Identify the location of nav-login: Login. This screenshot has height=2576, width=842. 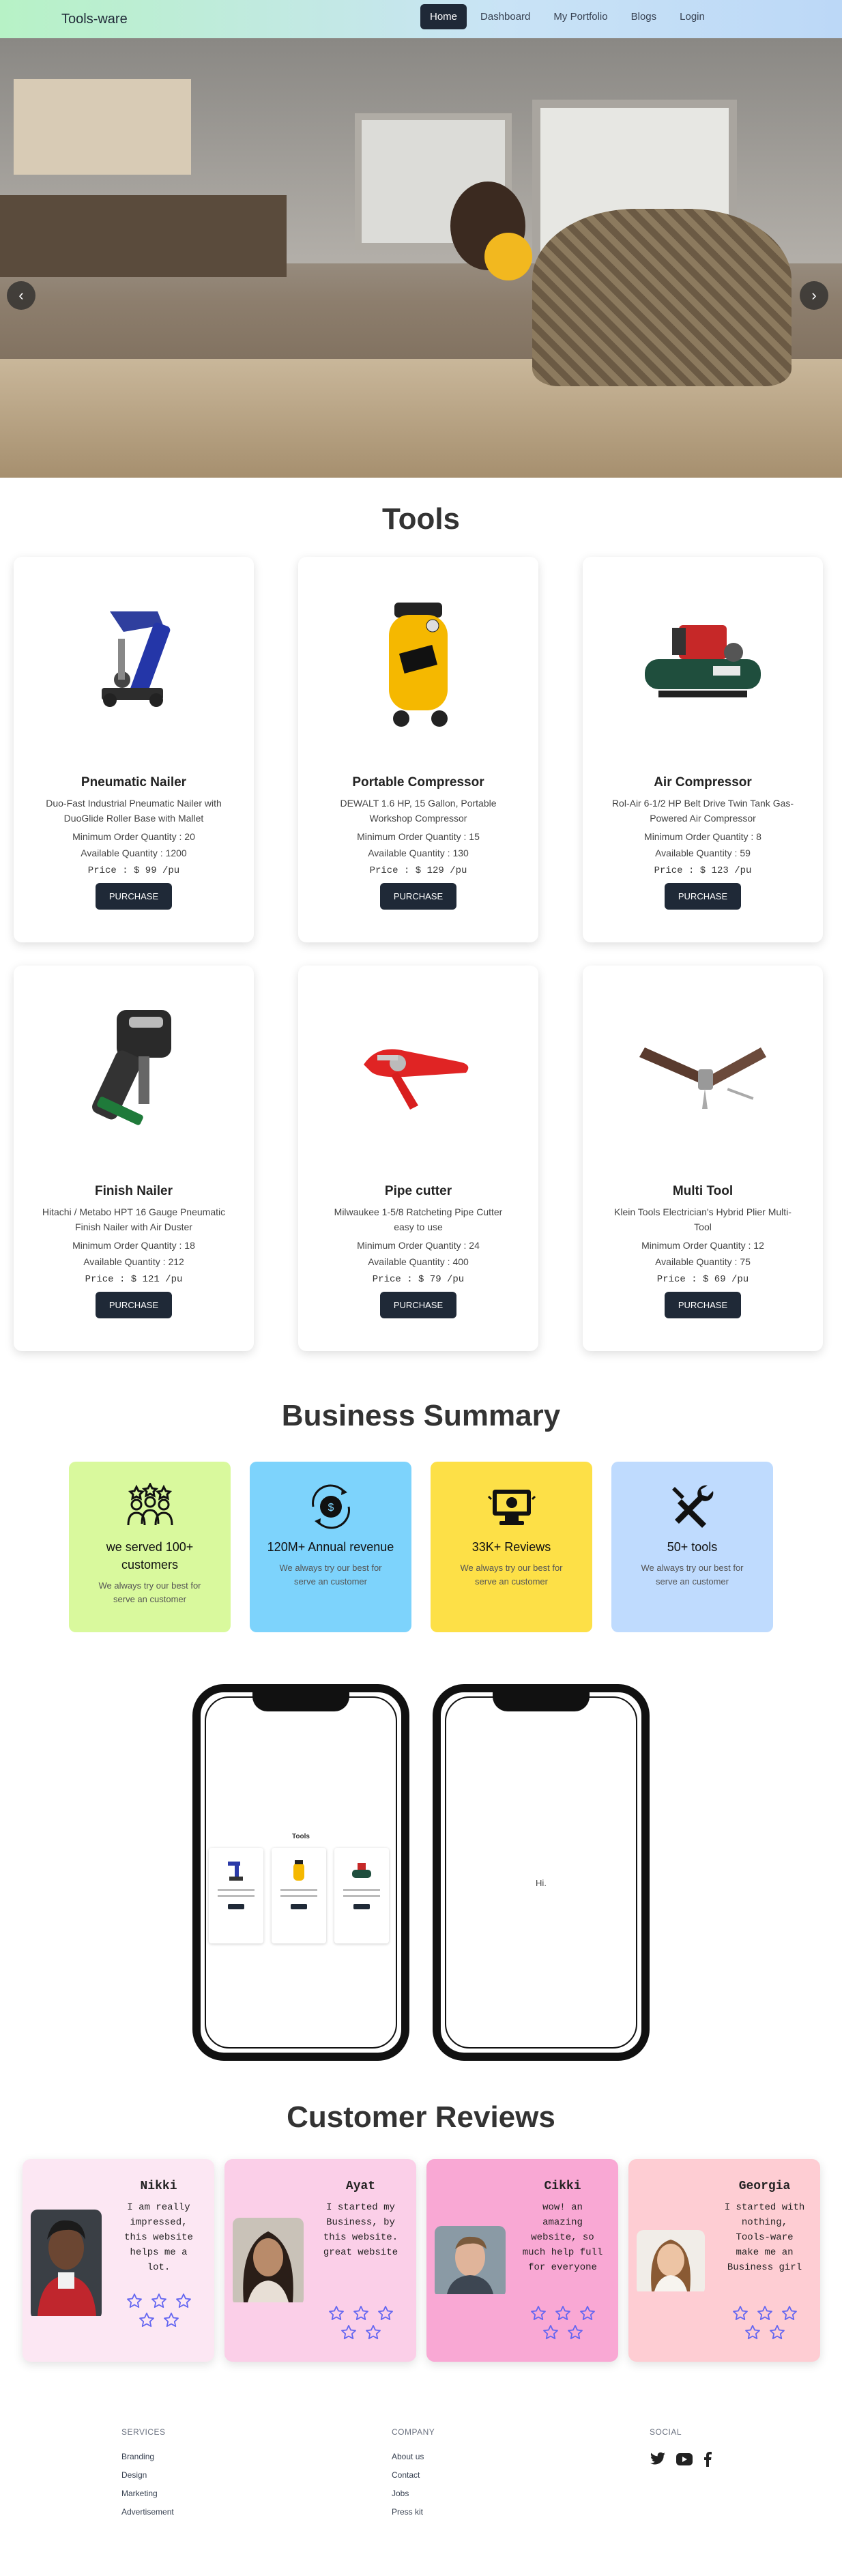
(692, 16).